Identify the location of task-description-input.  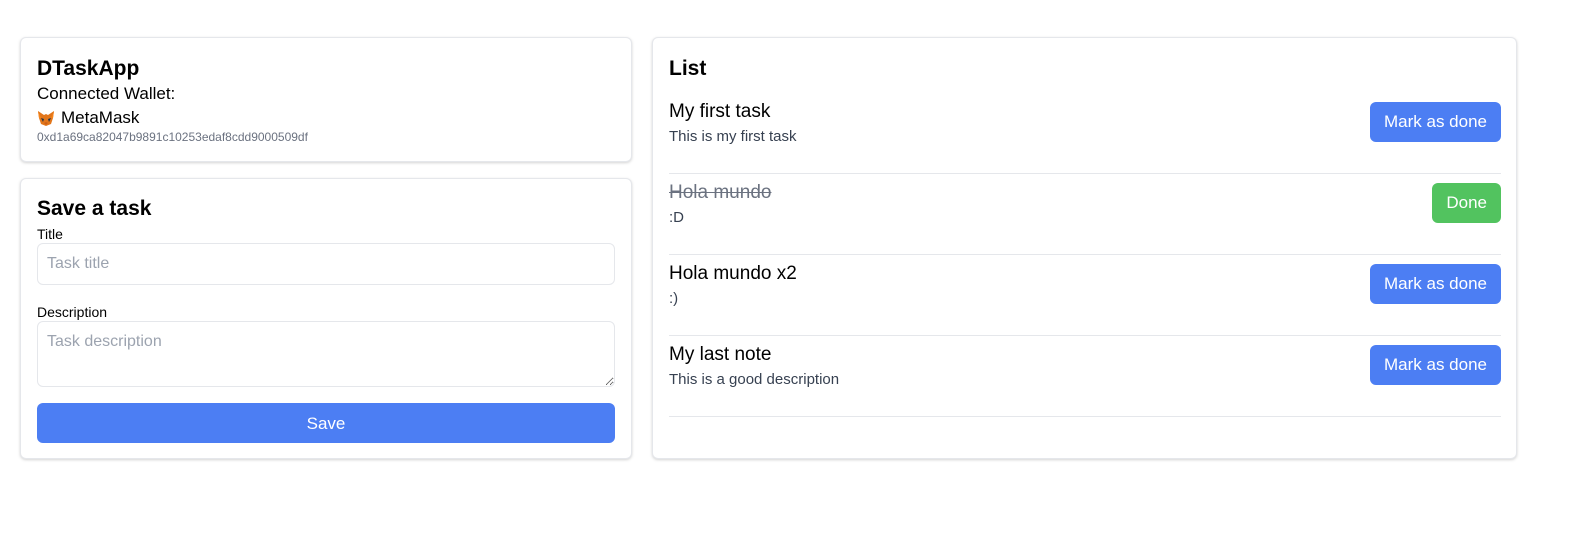
(326, 354).